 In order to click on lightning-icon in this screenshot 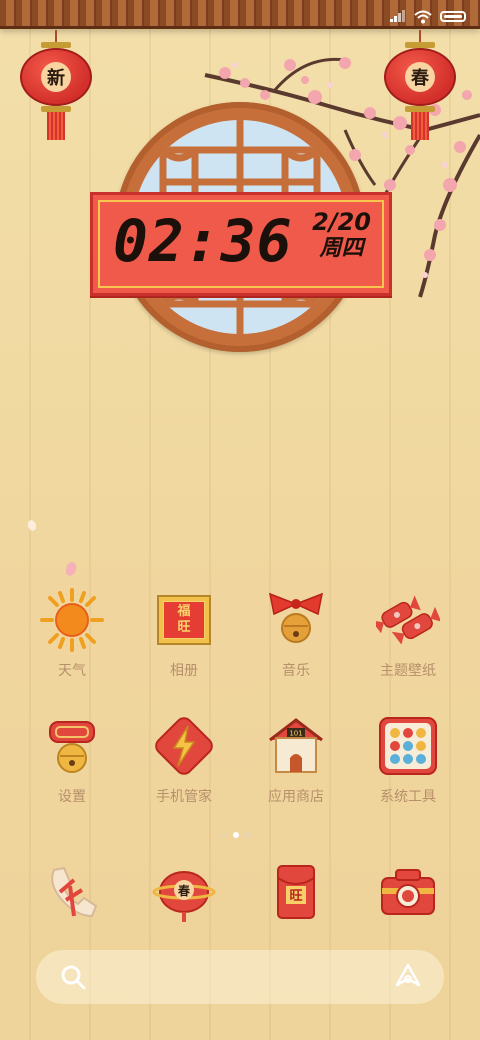, I will do `click(184, 746)`.